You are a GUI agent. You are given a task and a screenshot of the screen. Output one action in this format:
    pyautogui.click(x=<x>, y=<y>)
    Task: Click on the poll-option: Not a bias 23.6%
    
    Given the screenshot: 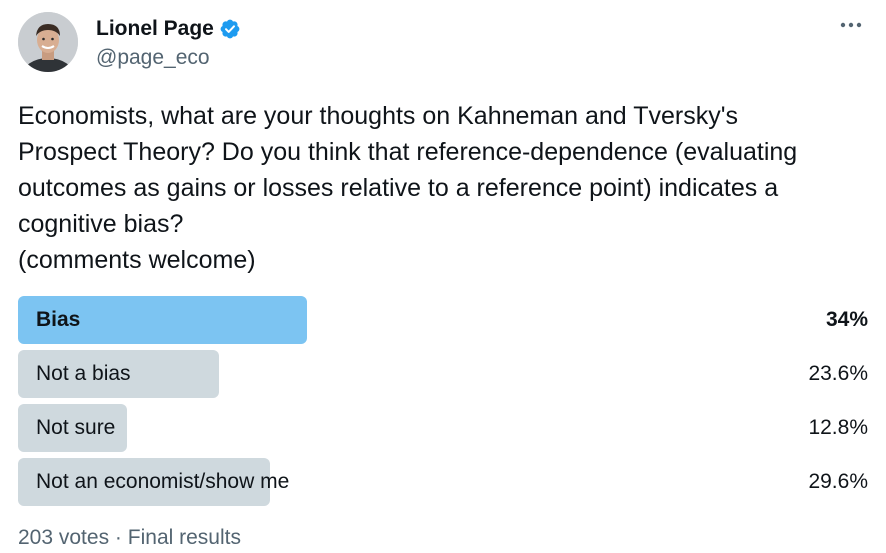 What is the action you would take?
    pyautogui.click(x=443, y=374)
    